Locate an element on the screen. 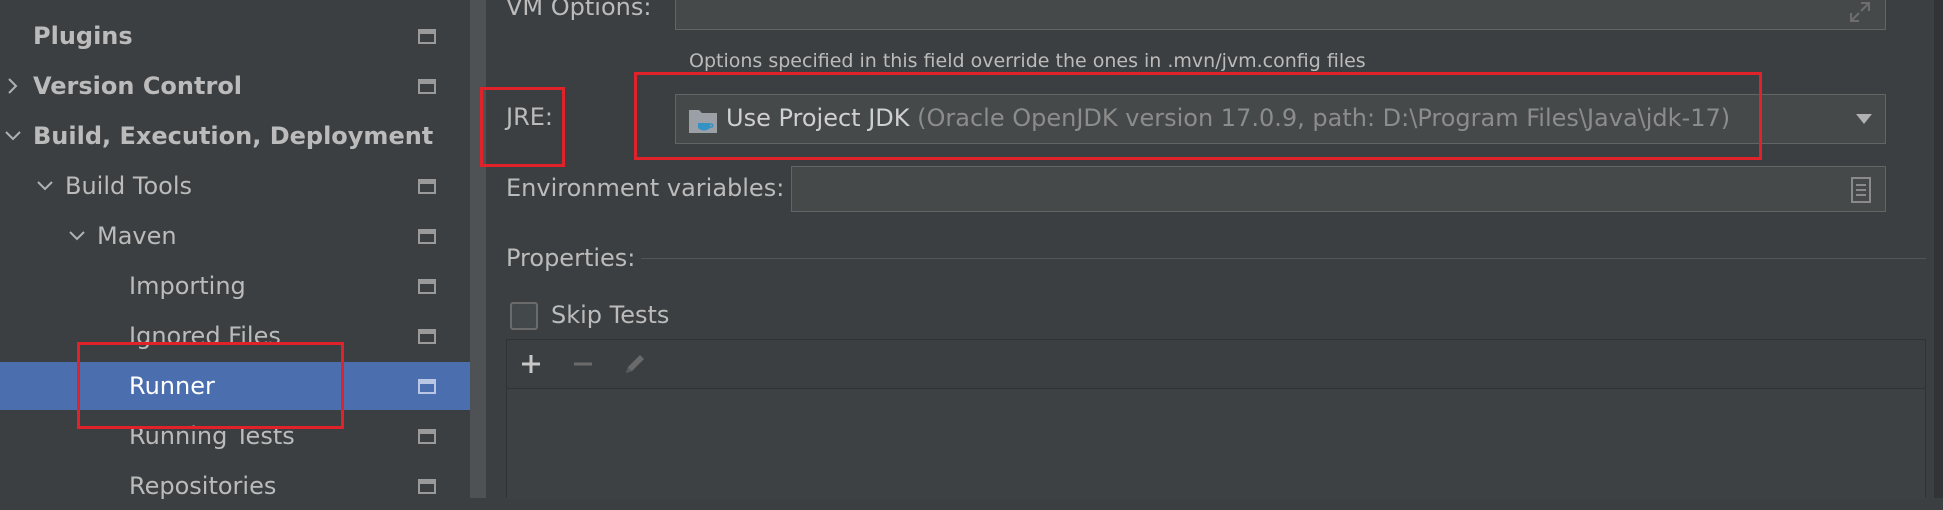  remove-icon is located at coordinates (583, 364).